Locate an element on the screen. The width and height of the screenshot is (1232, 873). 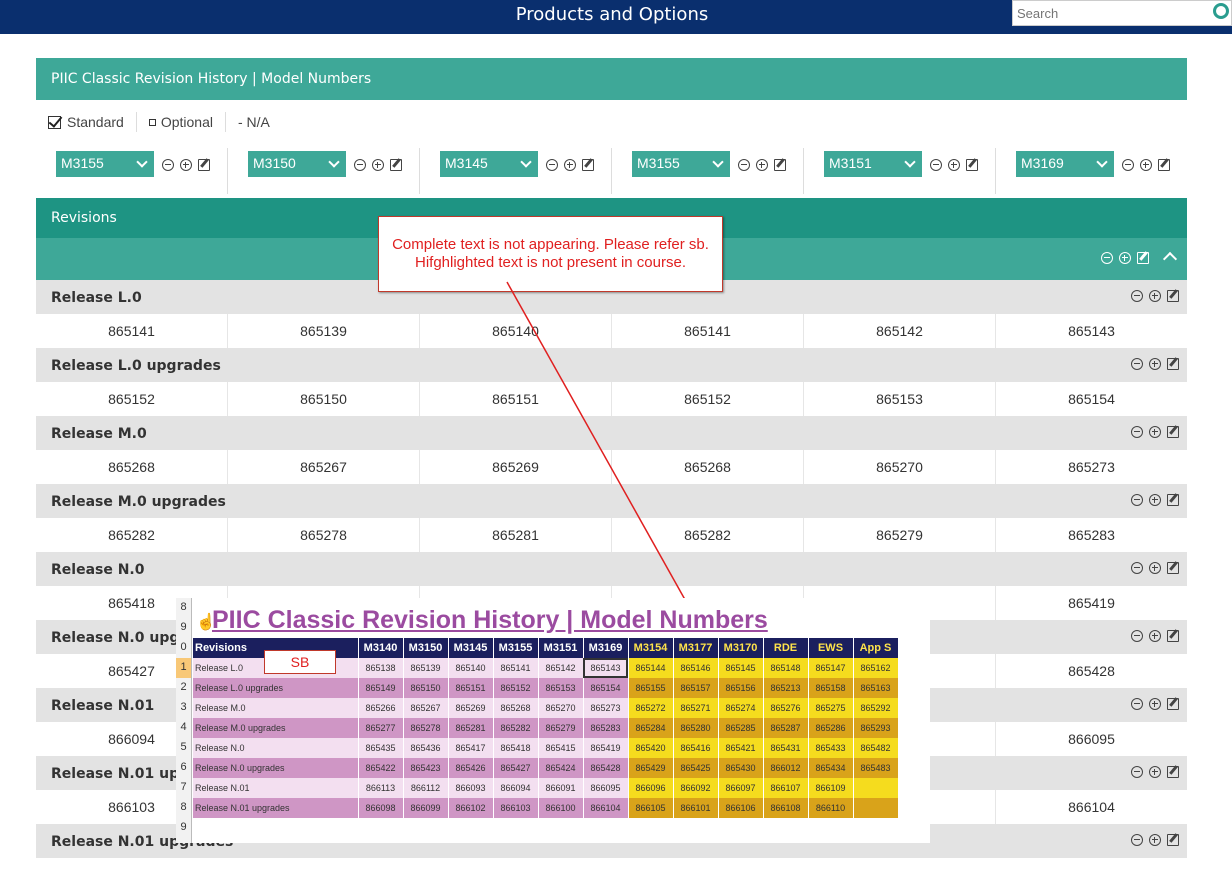
selector-cell: M3155 is located at coordinates (132, 171).